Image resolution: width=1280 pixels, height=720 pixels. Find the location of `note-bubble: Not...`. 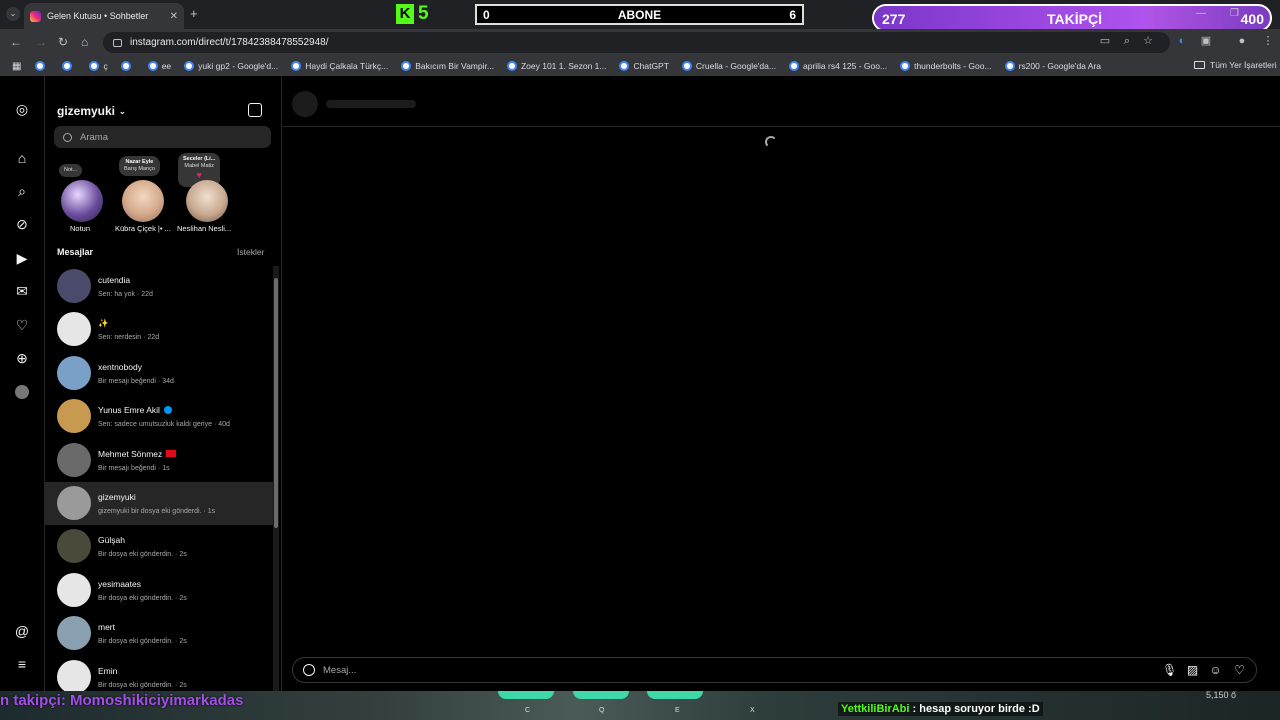

note-bubble: Not... is located at coordinates (71, 170).